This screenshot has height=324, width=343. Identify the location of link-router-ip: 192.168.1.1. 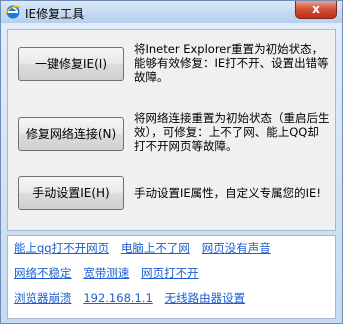
(118, 298).